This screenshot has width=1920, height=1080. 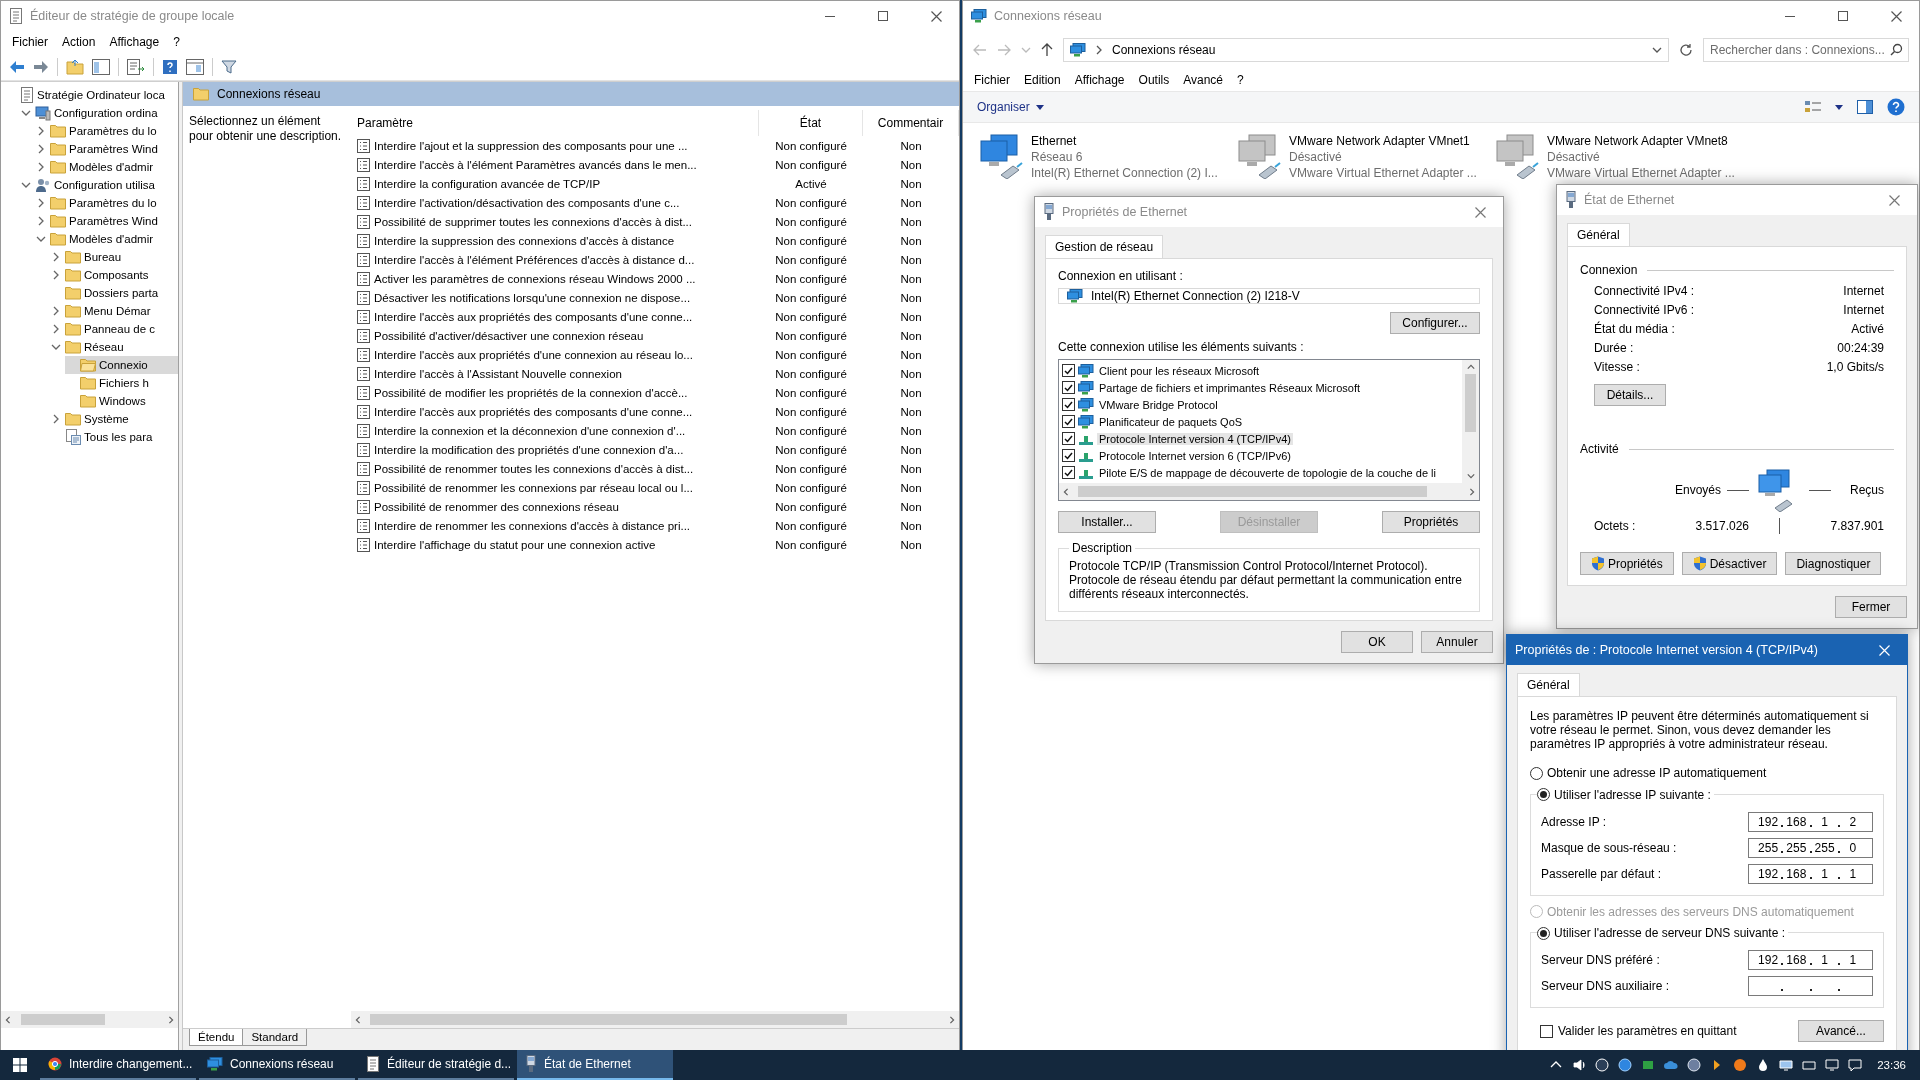 I want to click on vertical-scrollbar, so click(x=1470, y=421).